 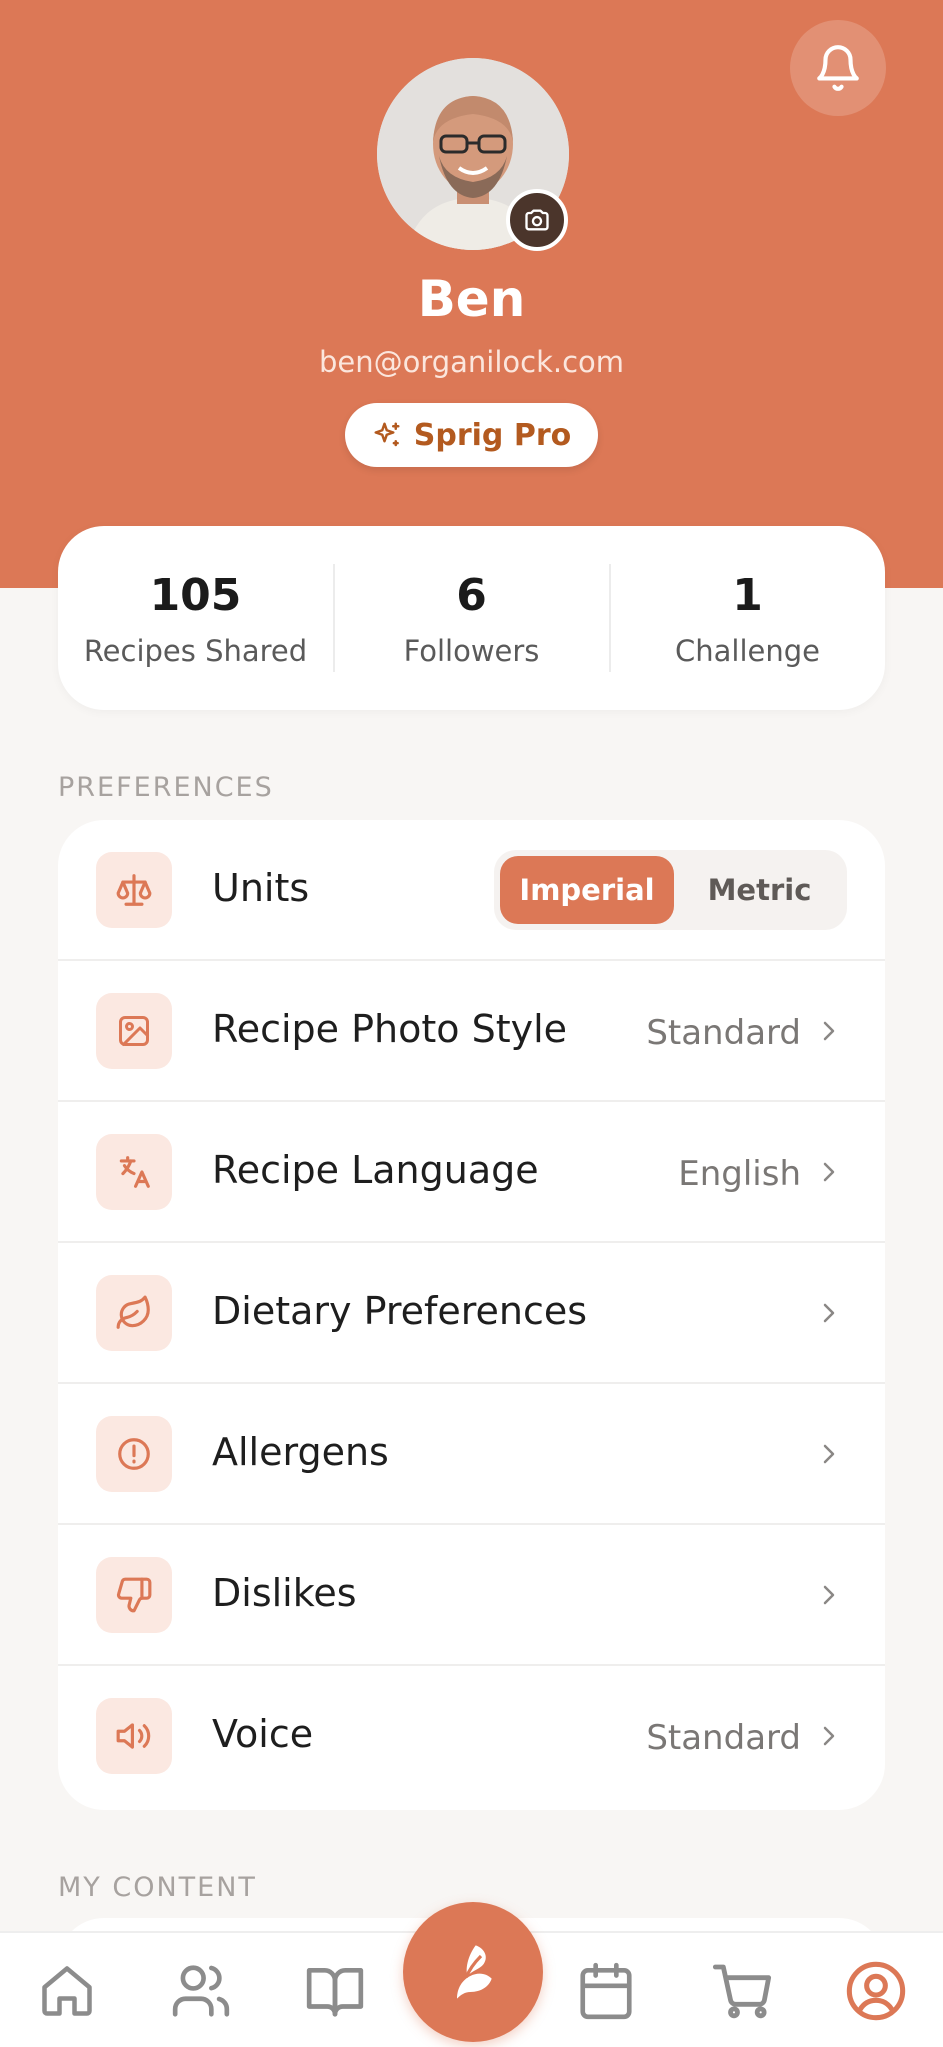 I want to click on units-toggle: Imperial Metric, so click(x=670, y=890).